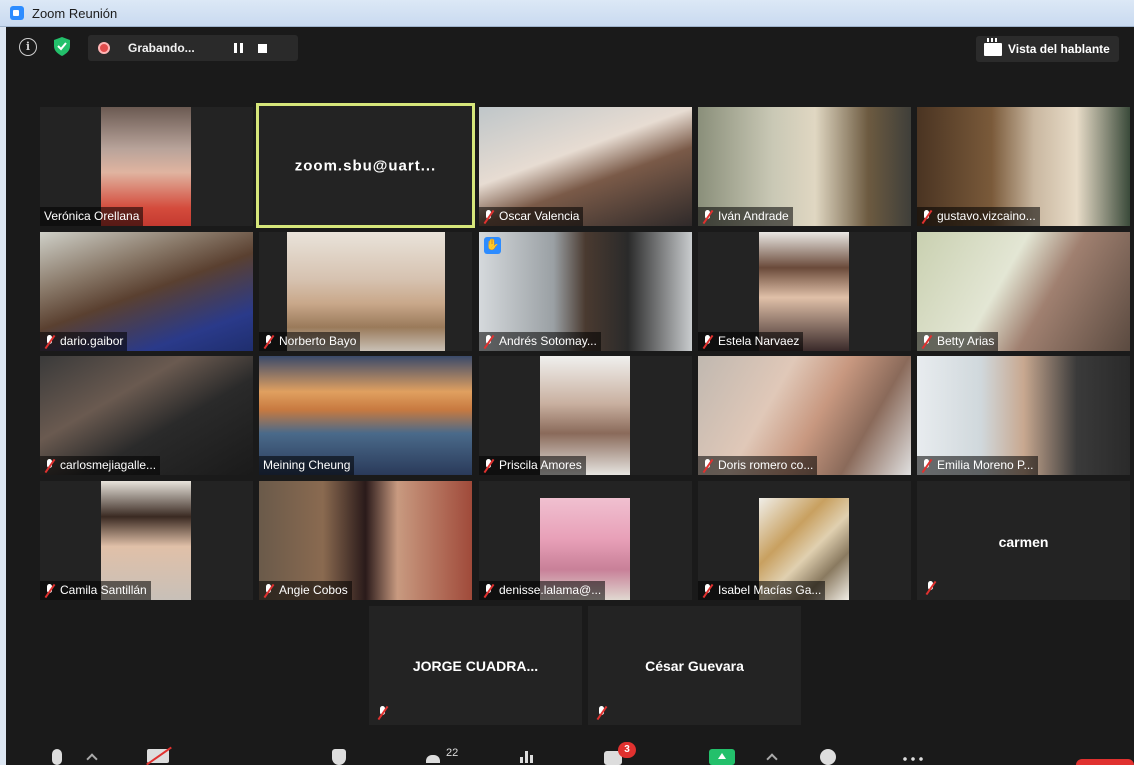 This screenshot has height=765, width=1134. What do you see at coordinates (339, 757) in the screenshot?
I see `security-icon` at bounding box center [339, 757].